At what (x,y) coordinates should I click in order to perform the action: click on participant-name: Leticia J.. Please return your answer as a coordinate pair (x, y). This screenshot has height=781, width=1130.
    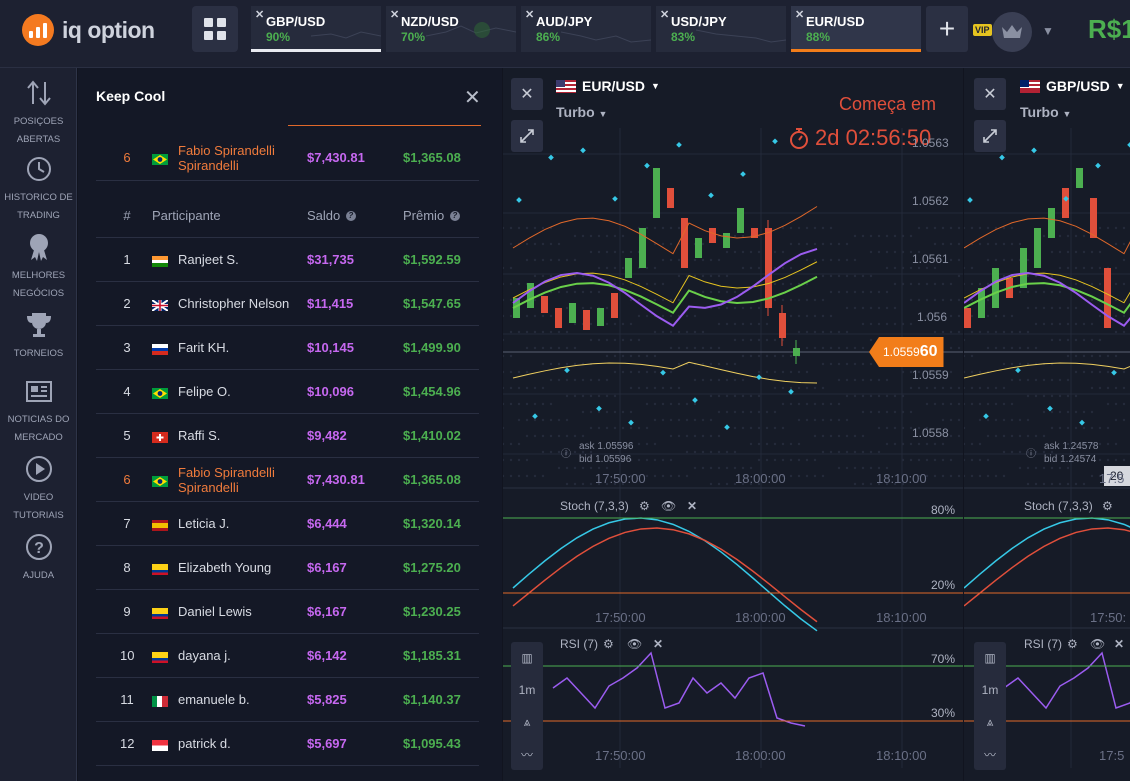
    Looking at the image, I should click on (250, 524).